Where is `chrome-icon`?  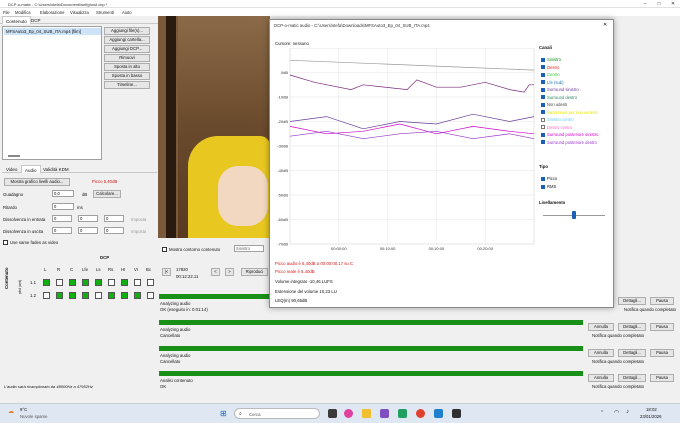 chrome-icon is located at coordinates (420, 413).